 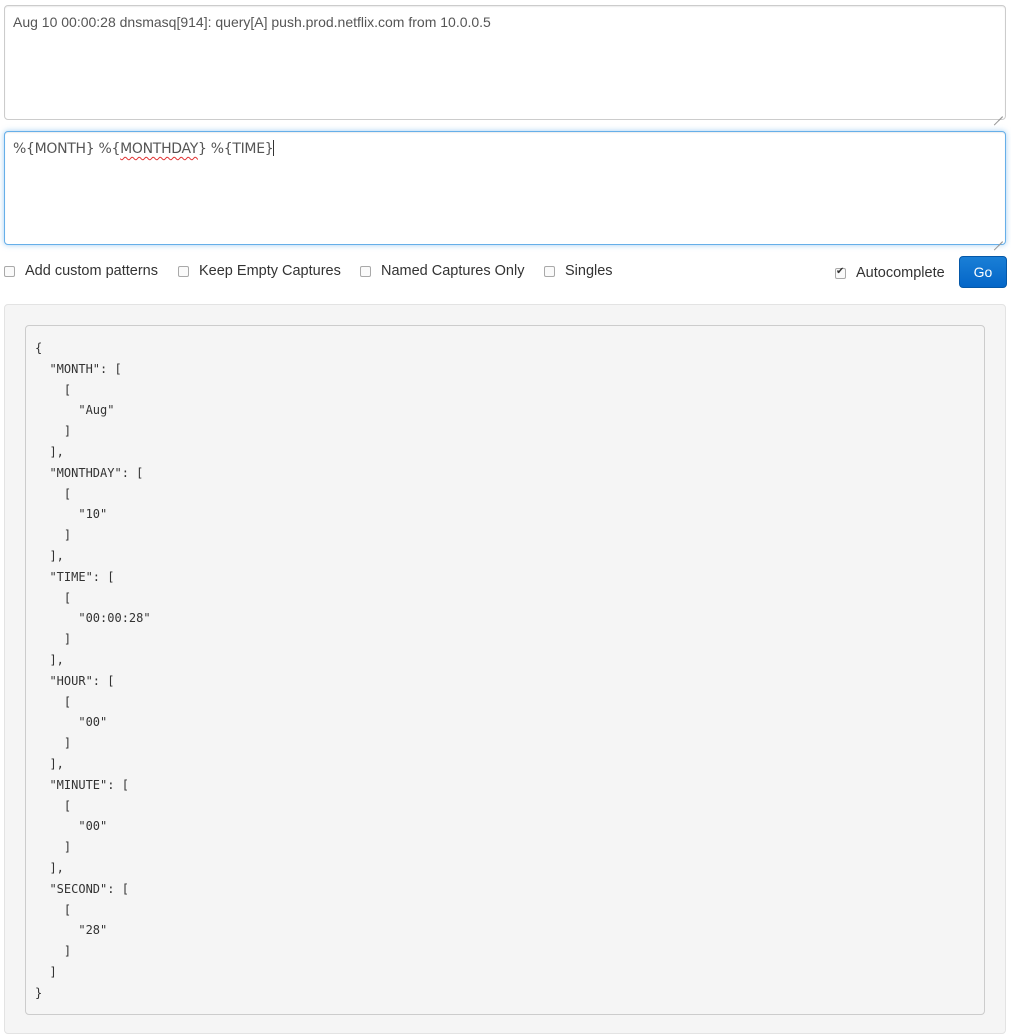 What do you see at coordinates (67, 149) in the screenshot?
I see `pattern-text-part: %{MONTH} %{` at bounding box center [67, 149].